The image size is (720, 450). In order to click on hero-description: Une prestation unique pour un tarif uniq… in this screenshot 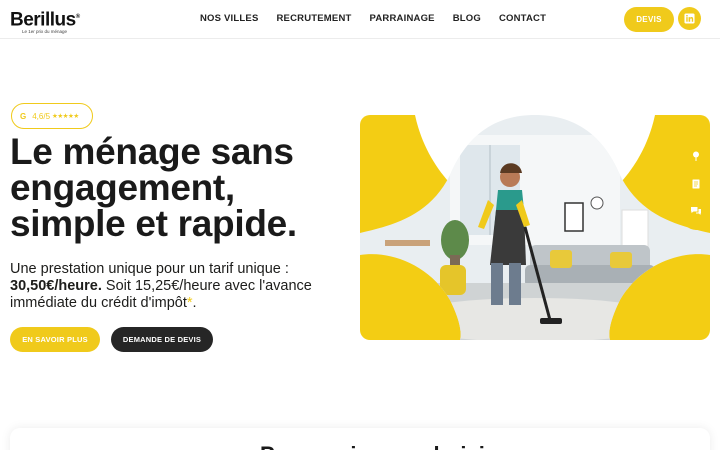, I will do `click(170, 286)`.